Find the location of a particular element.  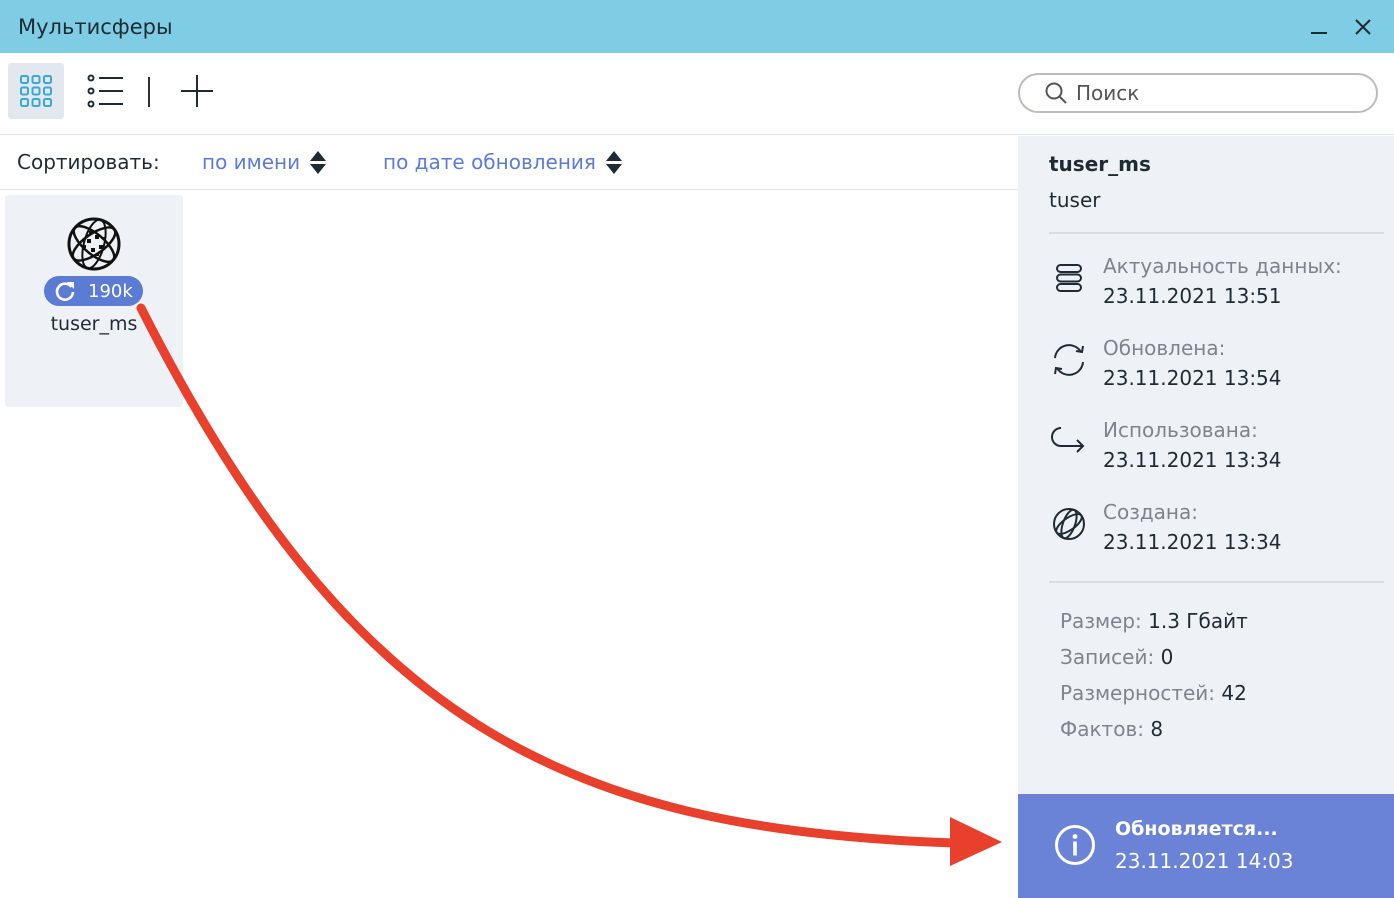

database-icon is located at coordinates (1069, 278).